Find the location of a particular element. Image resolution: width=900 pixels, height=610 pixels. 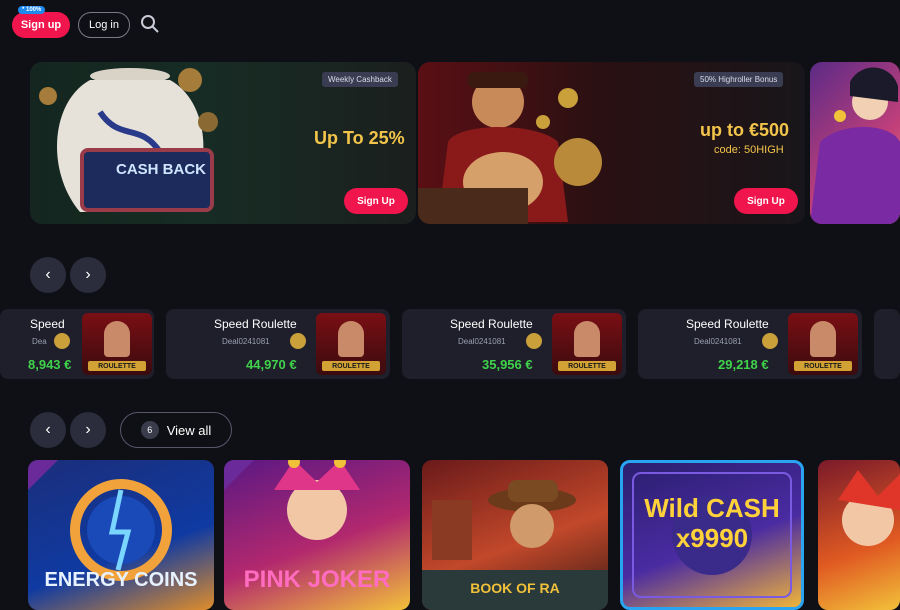

live-prev-arrow: ‹ is located at coordinates (48, 275).